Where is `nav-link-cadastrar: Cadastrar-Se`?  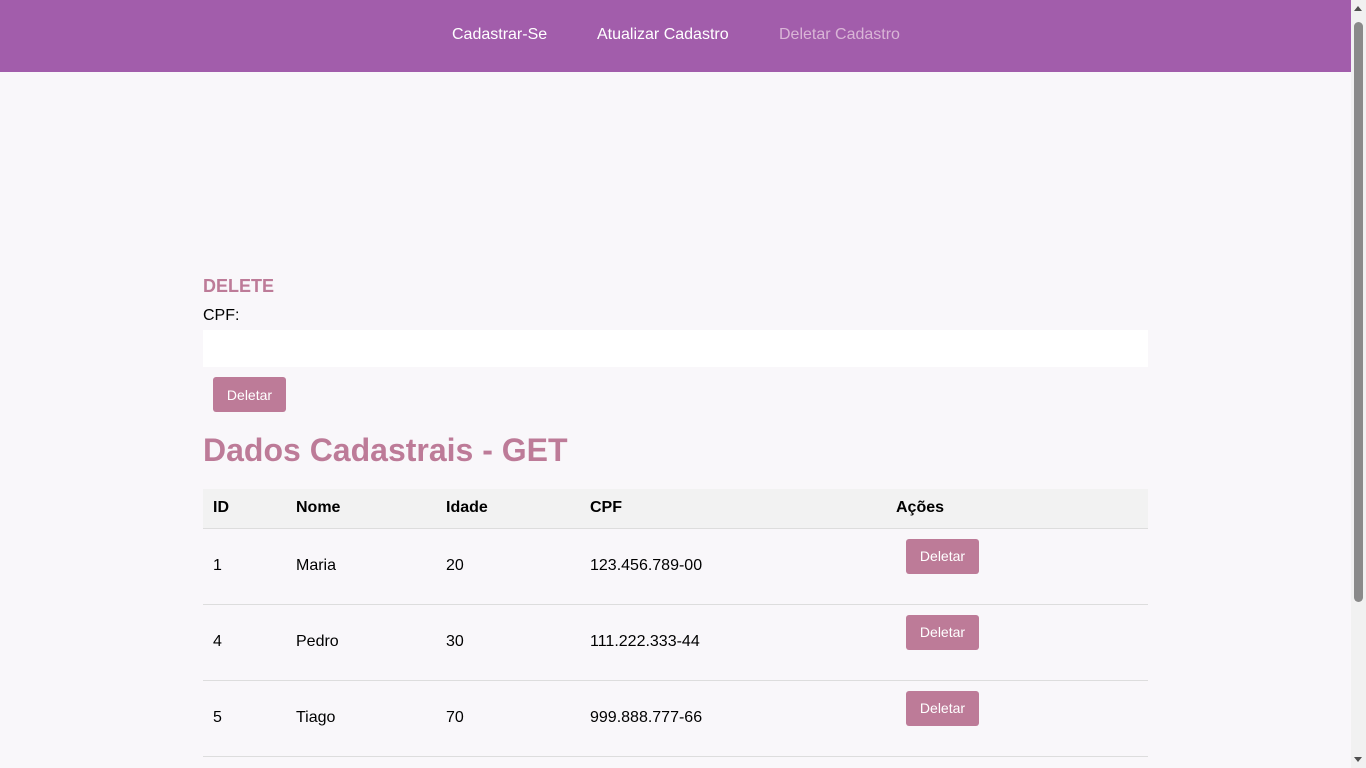 nav-link-cadastrar: Cadastrar-Se is located at coordinates (499, 35).